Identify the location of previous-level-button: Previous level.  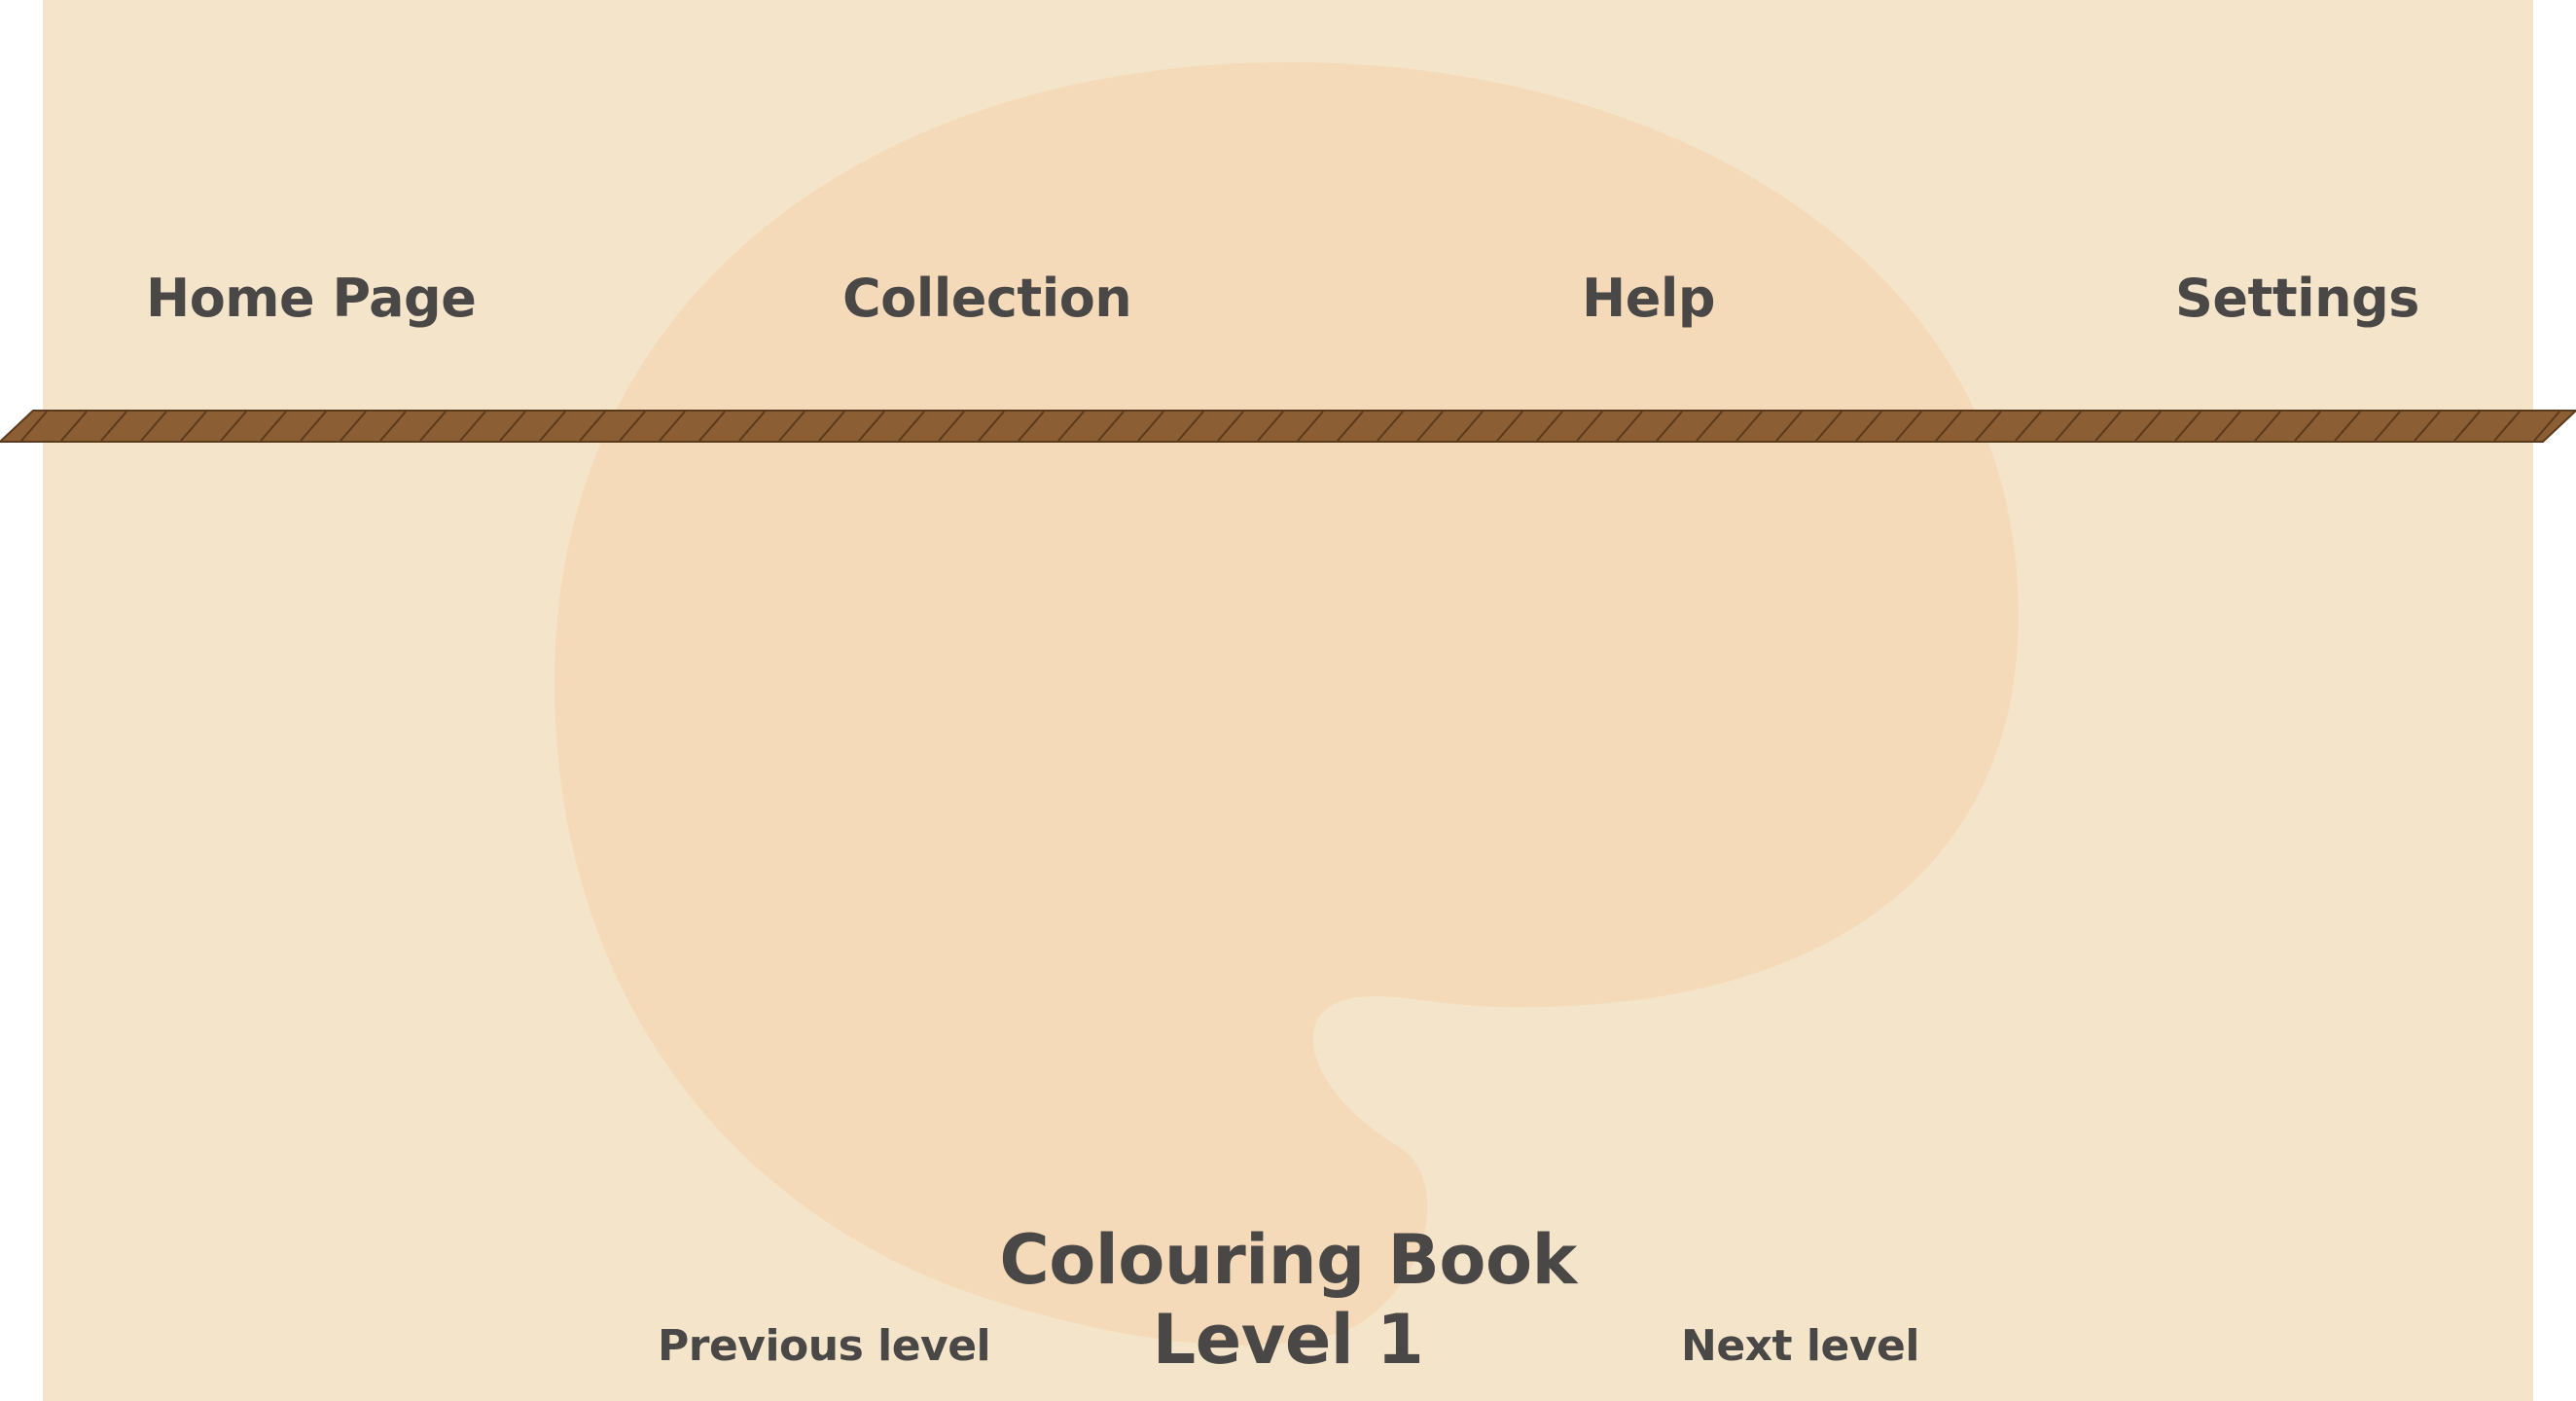
(824, 1346).